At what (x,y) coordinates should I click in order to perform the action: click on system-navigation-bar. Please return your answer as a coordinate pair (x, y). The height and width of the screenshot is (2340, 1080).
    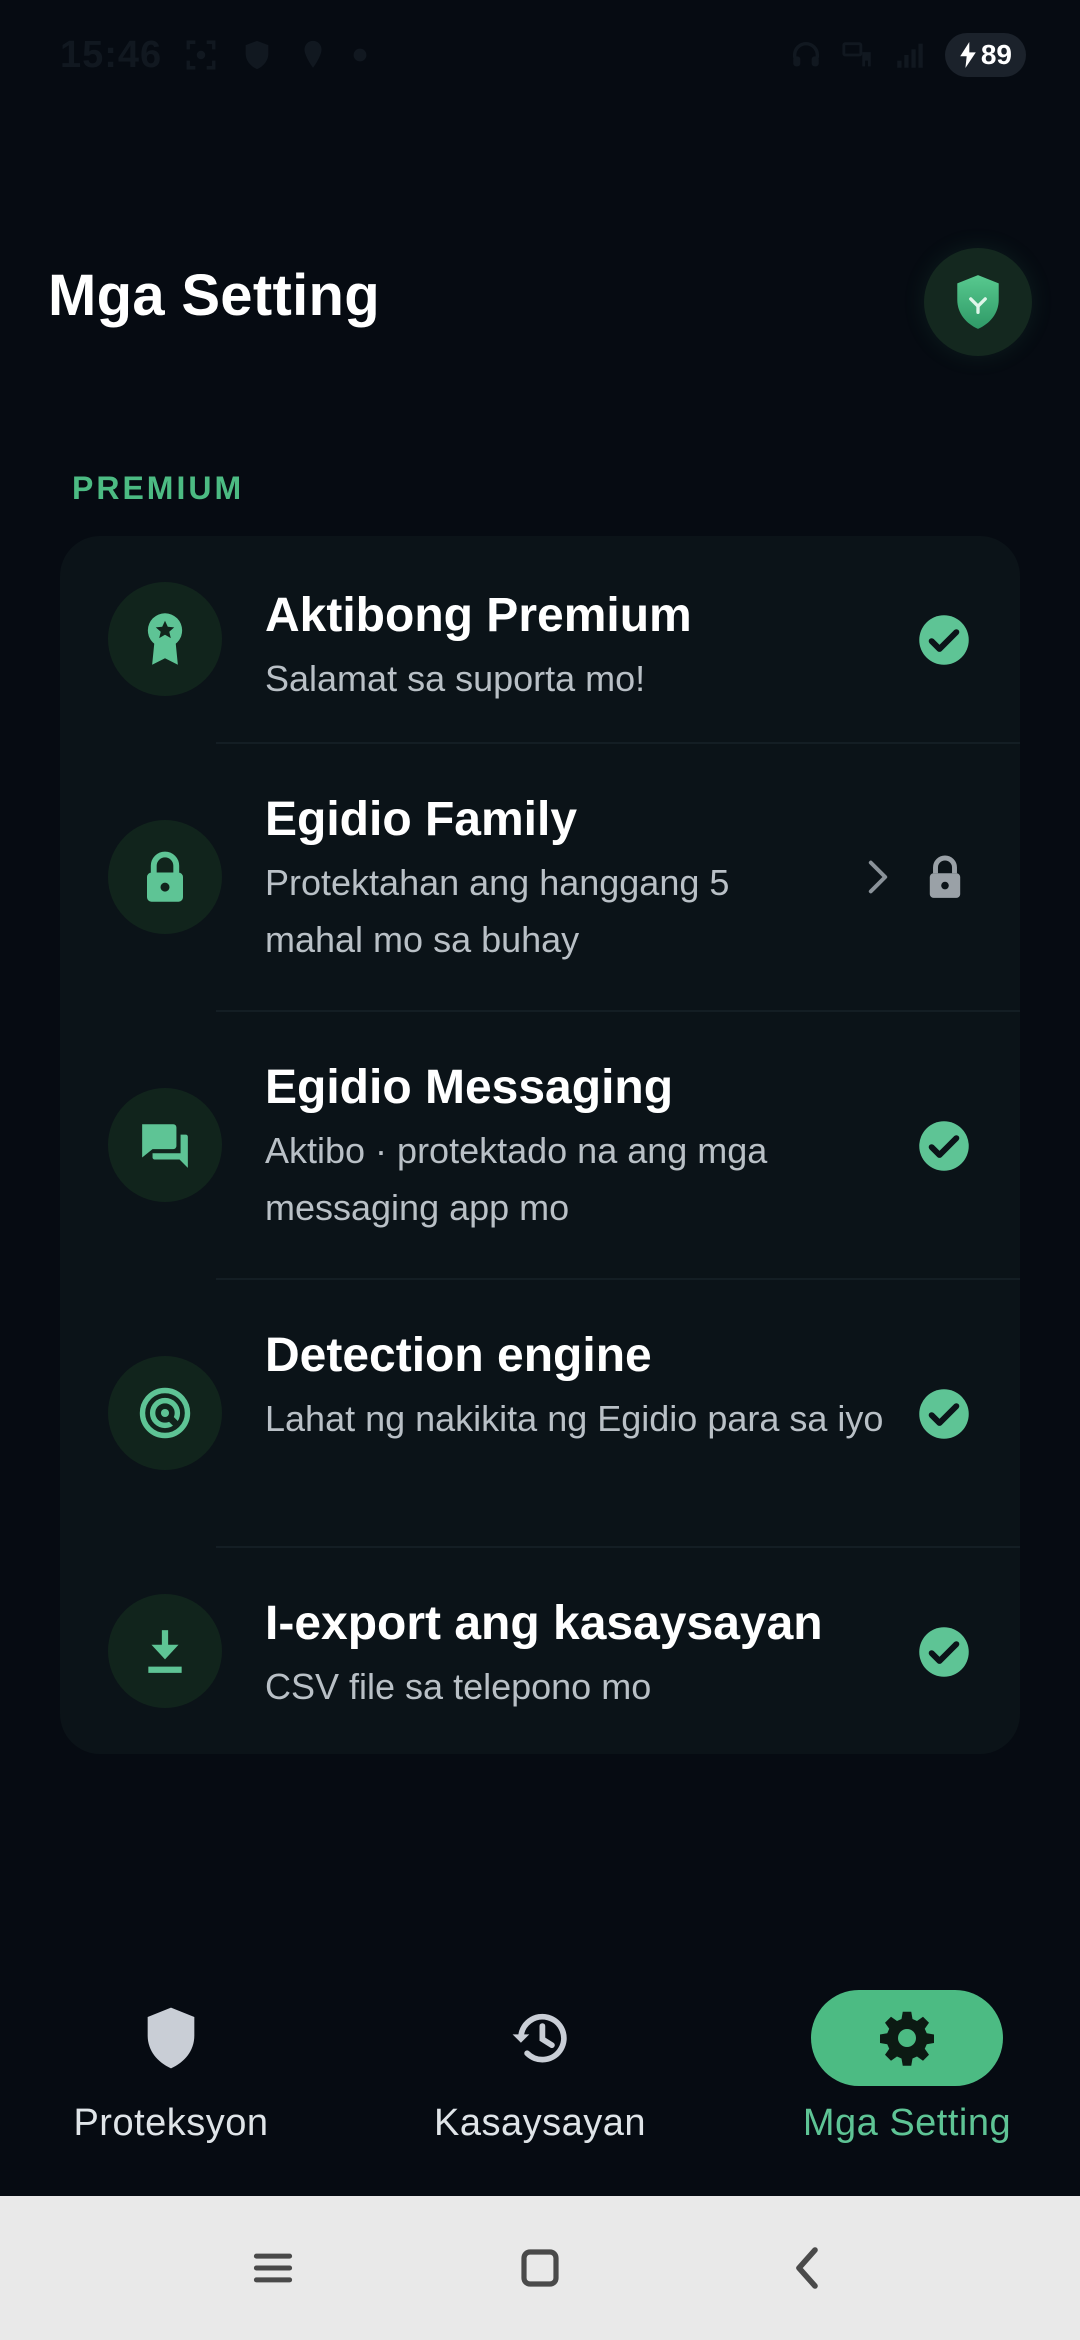
    Looking at the image, I should click on (540, 2268).